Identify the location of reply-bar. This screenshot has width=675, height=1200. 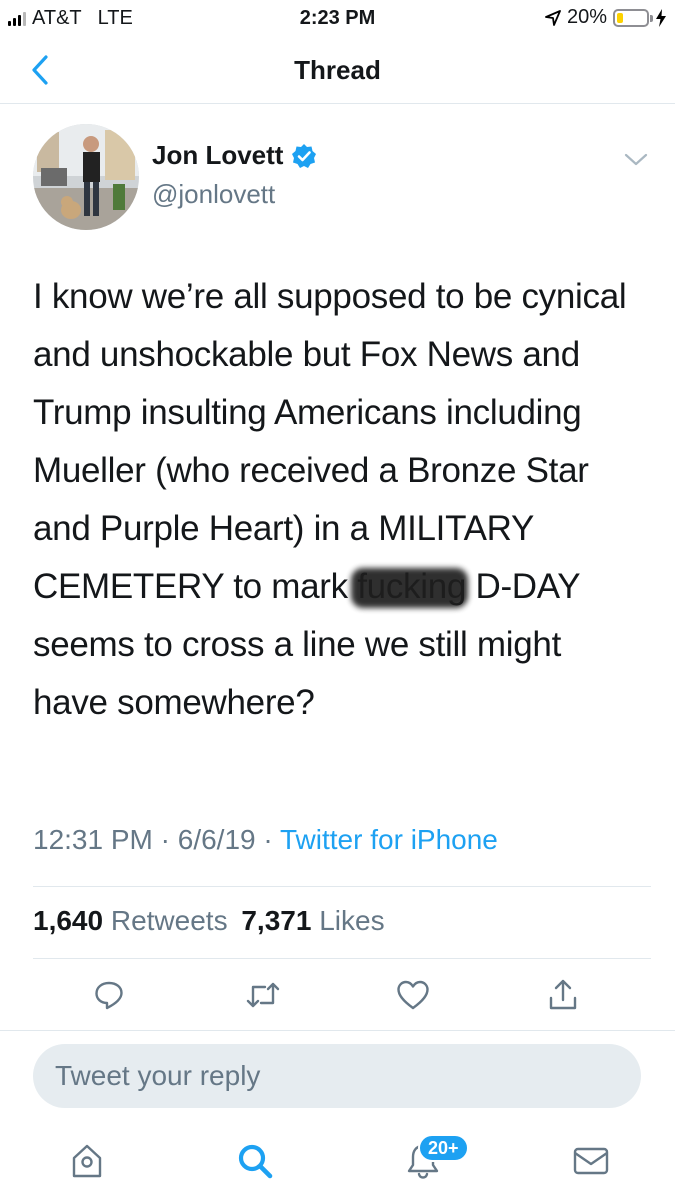
(337, 1075).